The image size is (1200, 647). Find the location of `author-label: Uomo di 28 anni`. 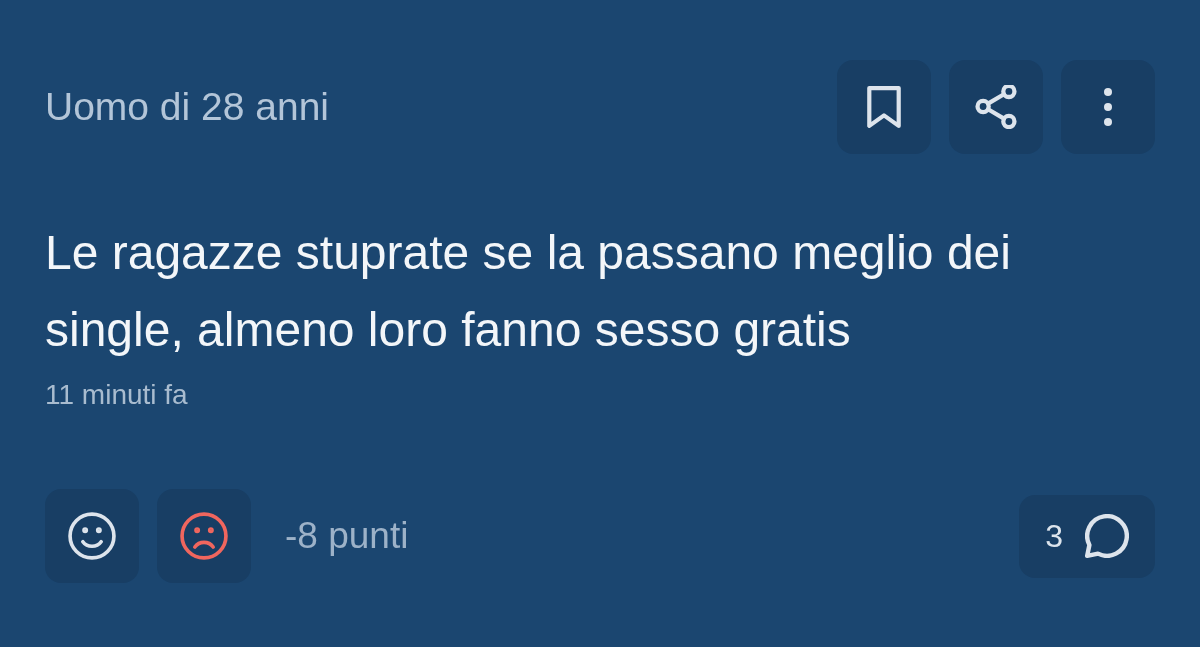

author-label: Uomo di 28 anni is located at coordinates (187, 107).